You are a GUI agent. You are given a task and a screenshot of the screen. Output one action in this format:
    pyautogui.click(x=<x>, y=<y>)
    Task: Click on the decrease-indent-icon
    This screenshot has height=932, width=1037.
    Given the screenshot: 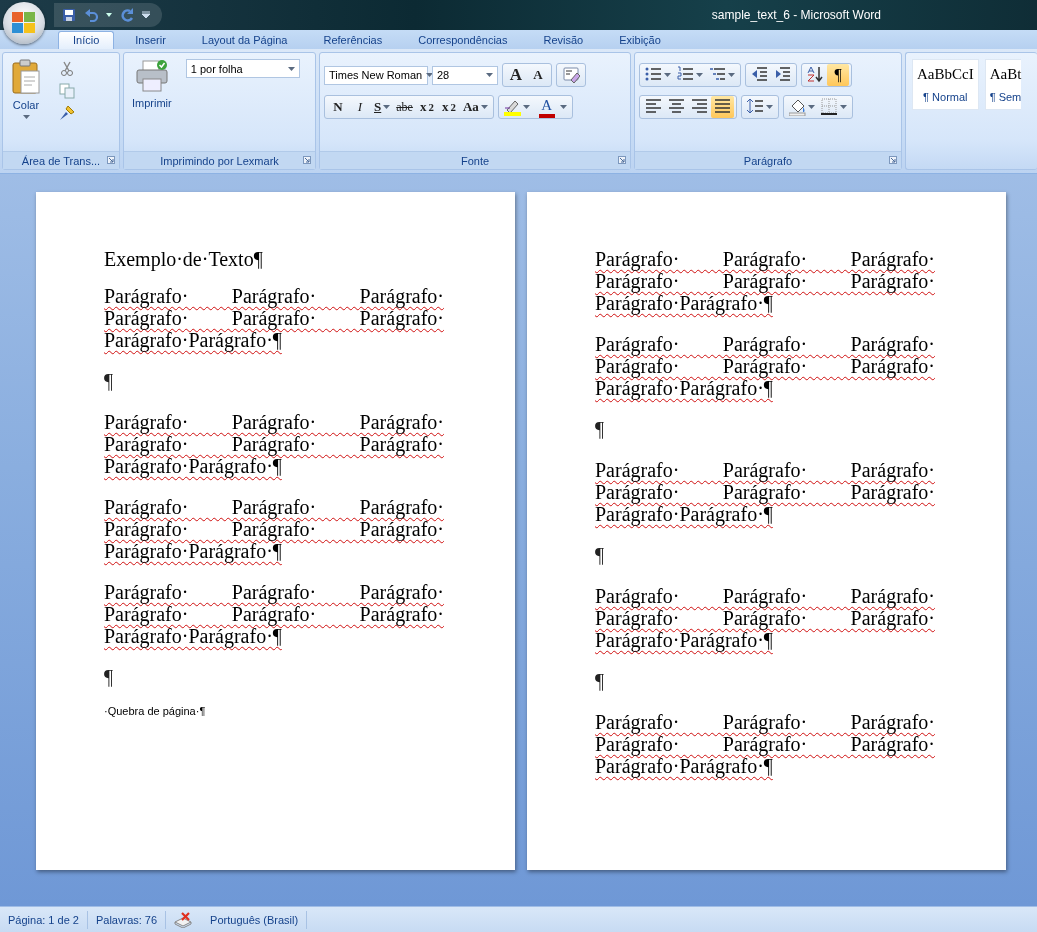 What is the action you would take?
    pyautogui.click(x=759, y=75)
    